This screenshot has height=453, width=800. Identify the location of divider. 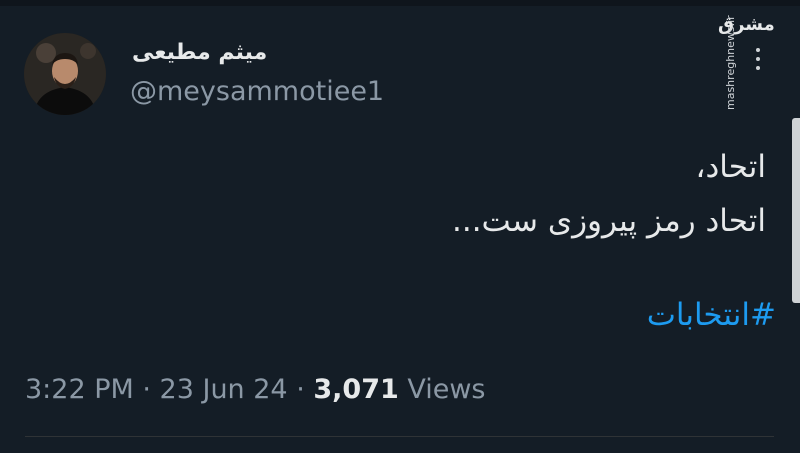
(399, 436).